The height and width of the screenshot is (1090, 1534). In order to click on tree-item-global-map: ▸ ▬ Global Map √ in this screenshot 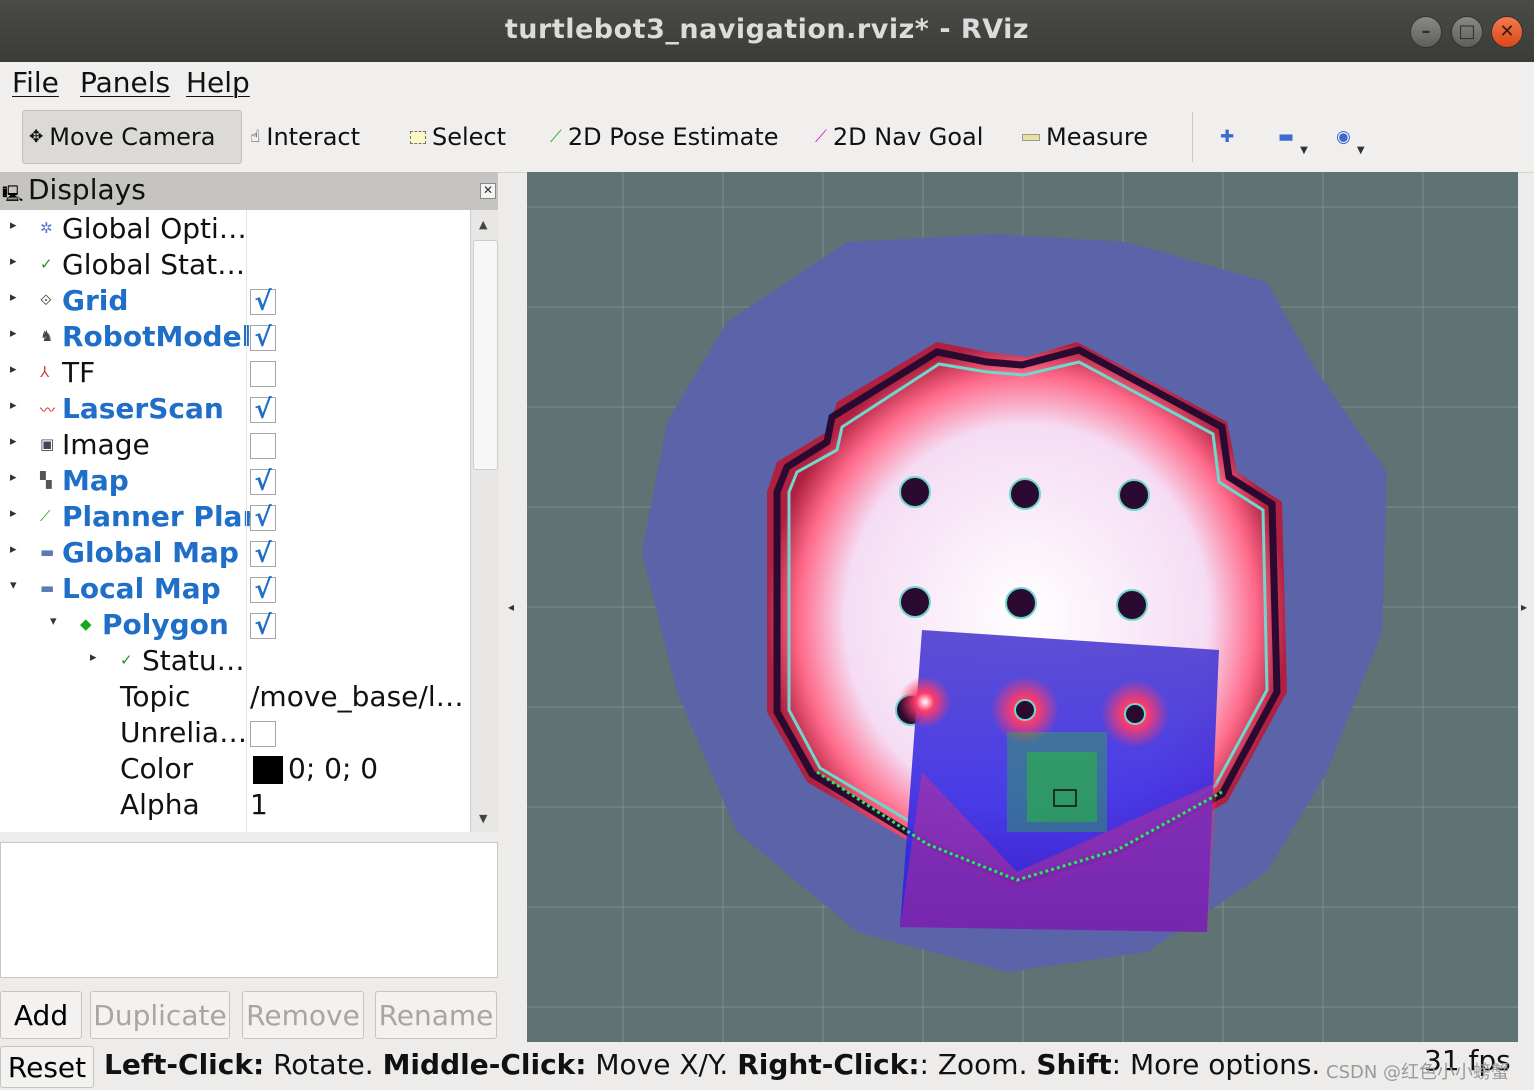, I will do `click(235, 554)`.